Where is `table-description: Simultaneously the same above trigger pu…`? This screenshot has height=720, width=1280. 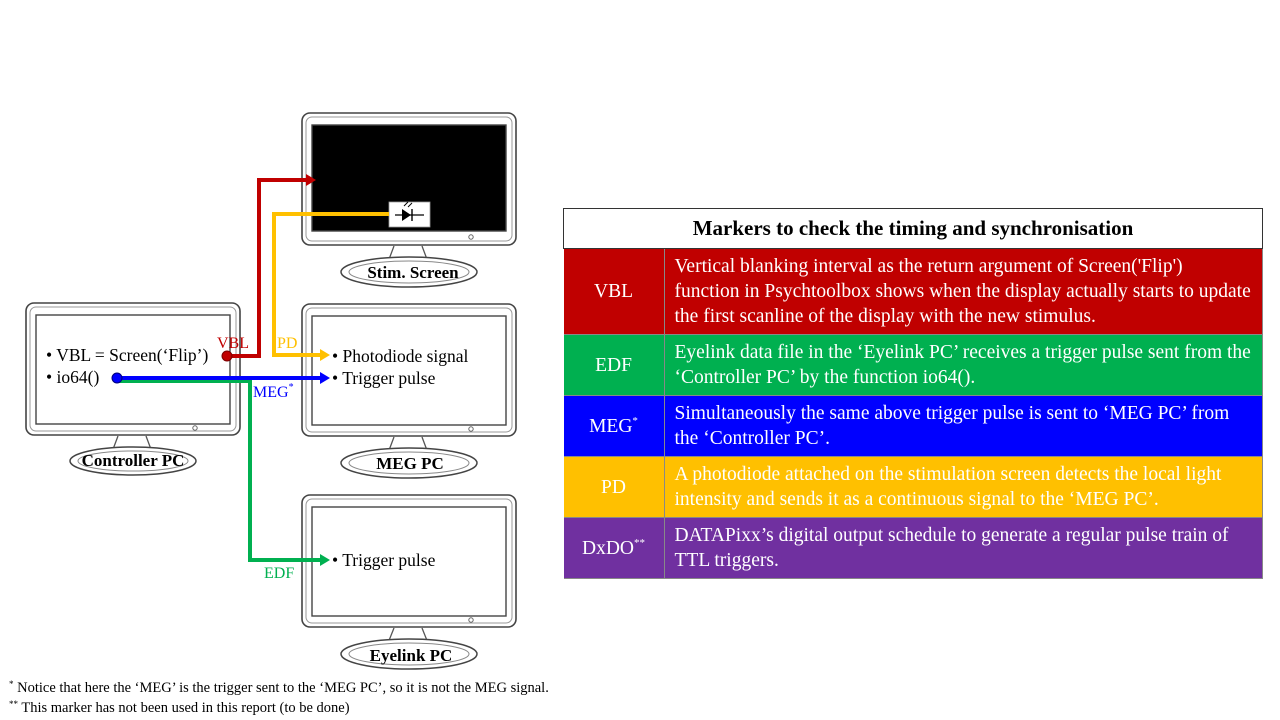
table-description: Simultaneously the same above trigger pu… is located at coordinates (963, 426).